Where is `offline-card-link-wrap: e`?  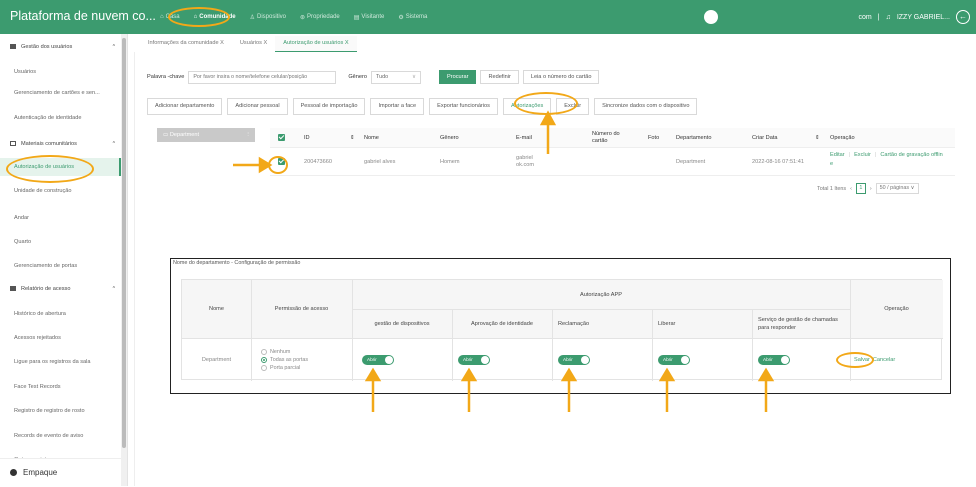
offline-card-link-wrap: e is located at coordinates (831, 164).